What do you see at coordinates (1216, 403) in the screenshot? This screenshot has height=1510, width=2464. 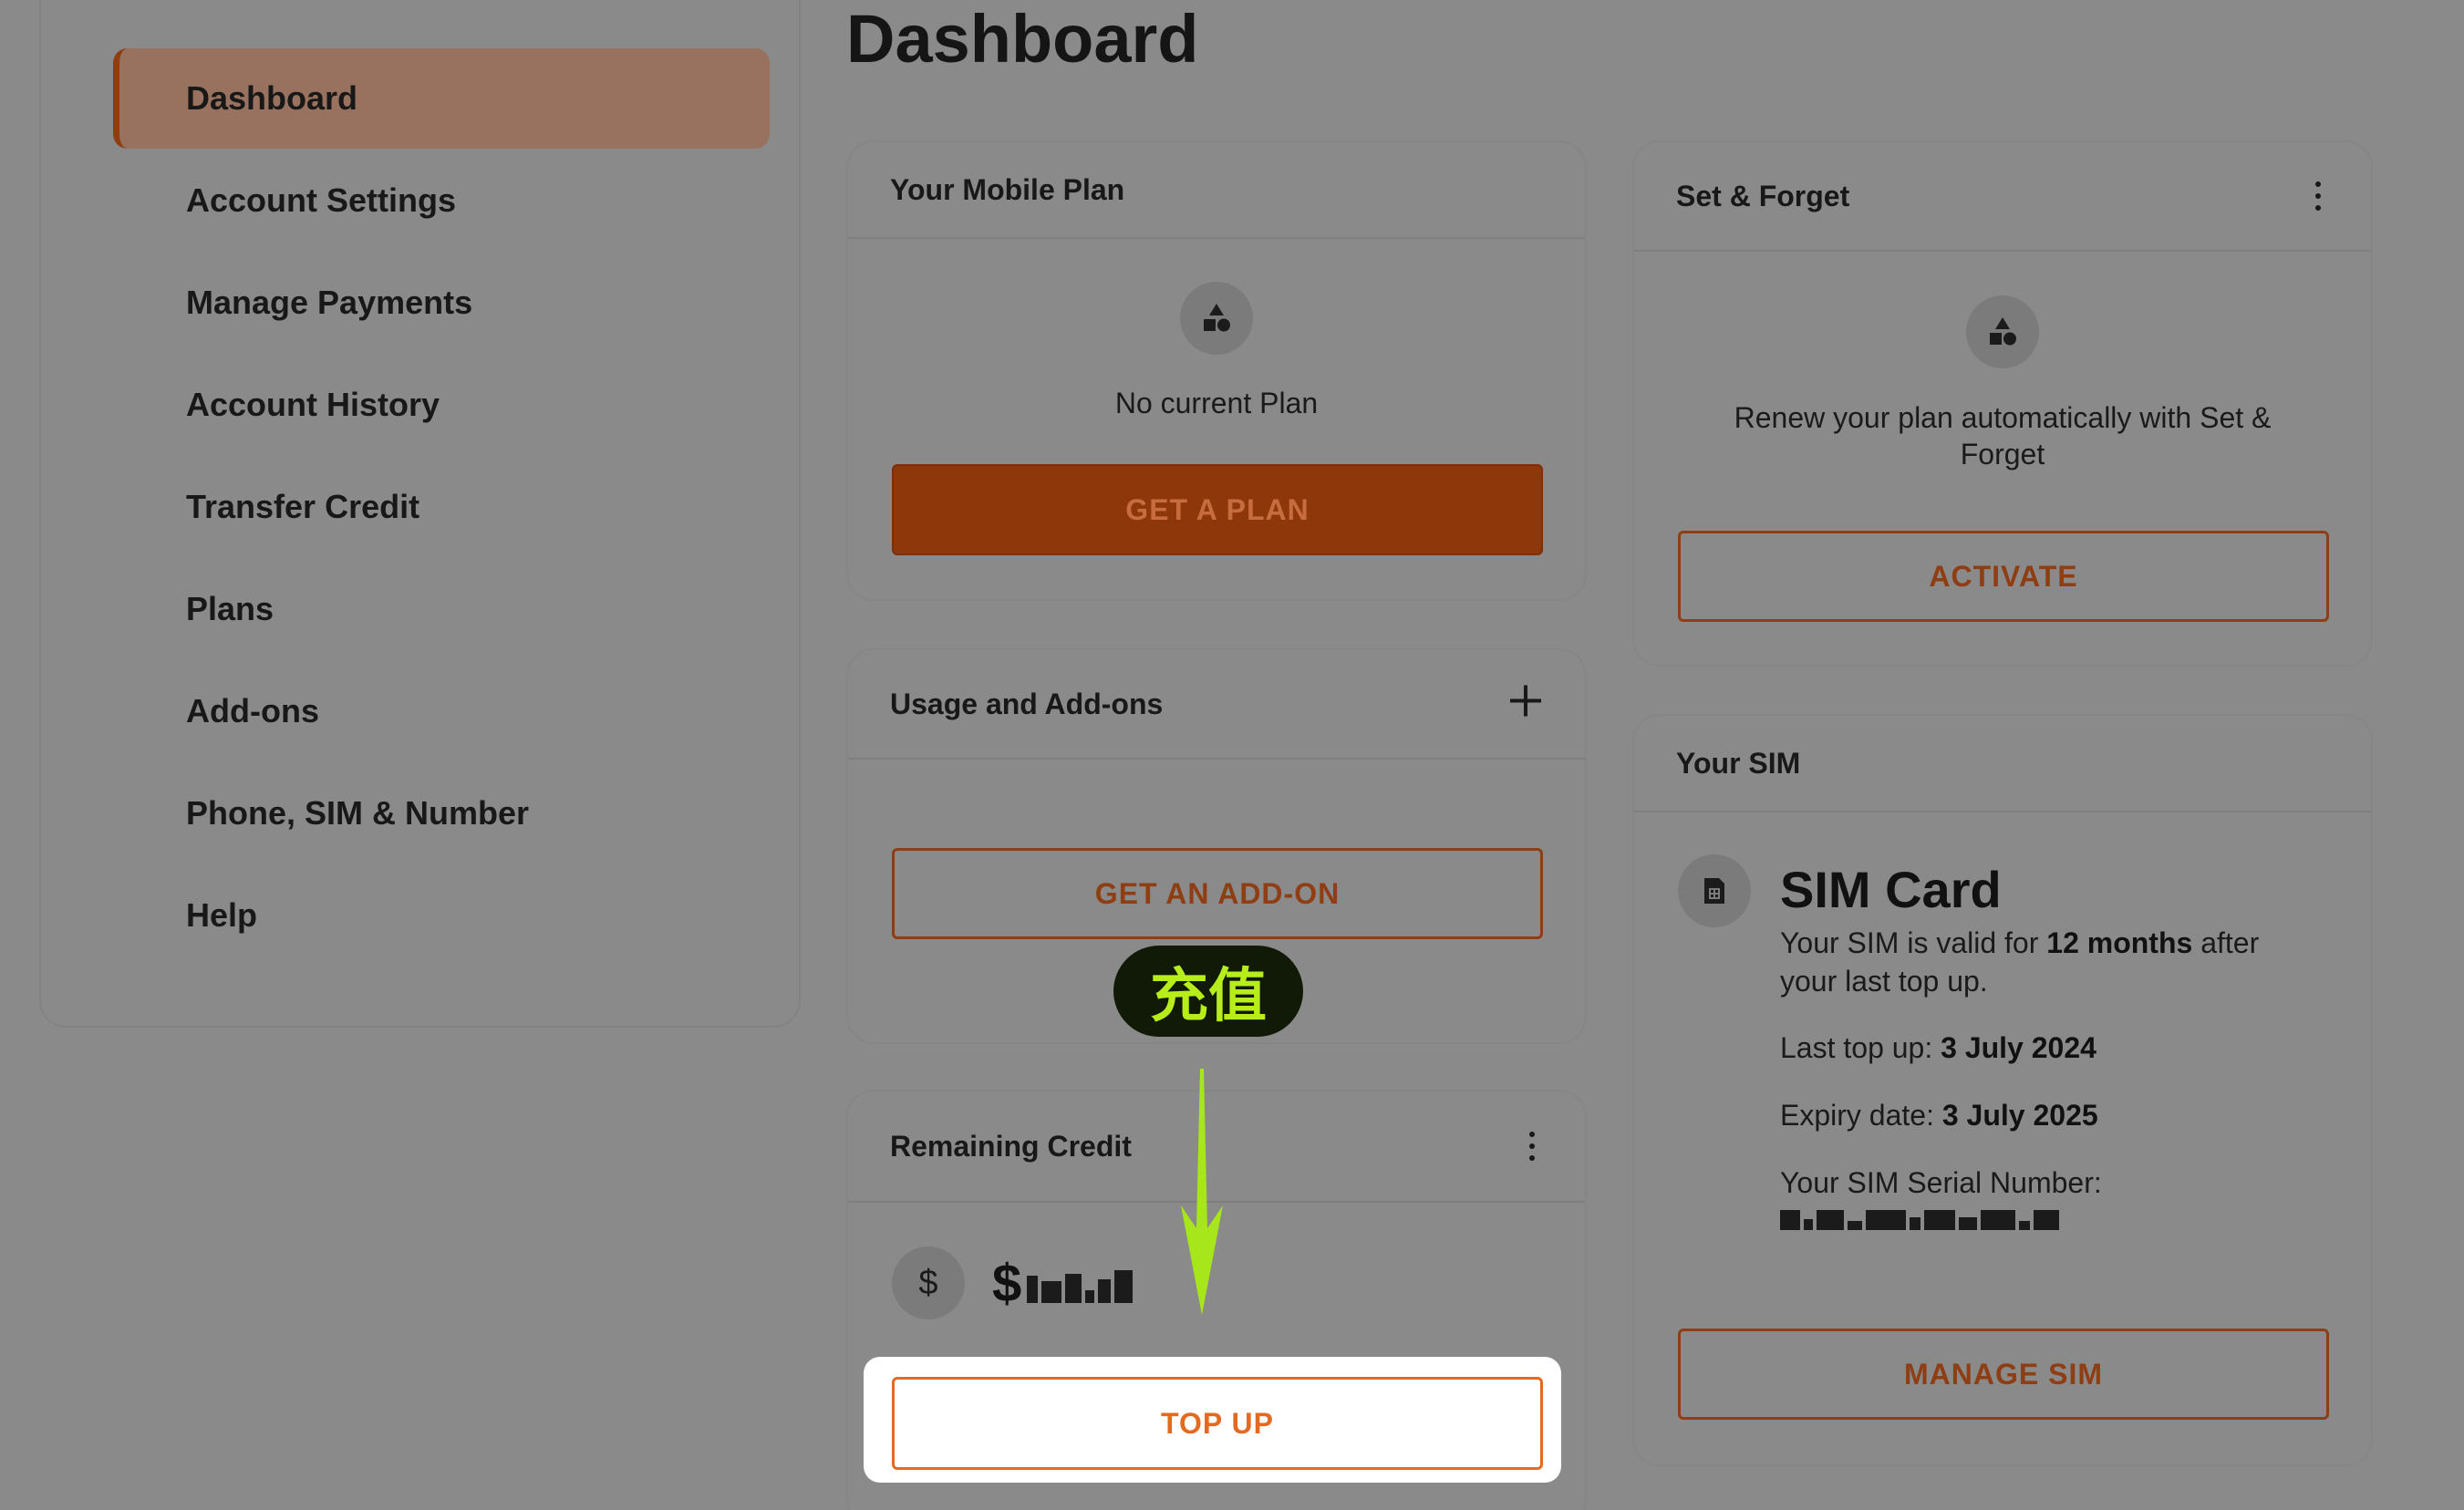 I see `no-plan-message: No current Plan` at bounding box center [1216, 403].